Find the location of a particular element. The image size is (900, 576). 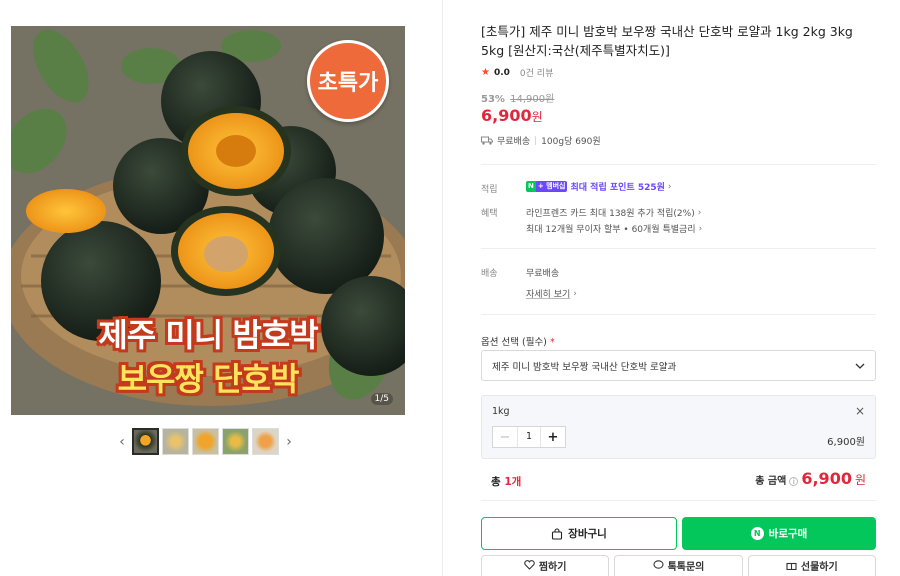

required-mark: * is located at coordinates (552, 342).